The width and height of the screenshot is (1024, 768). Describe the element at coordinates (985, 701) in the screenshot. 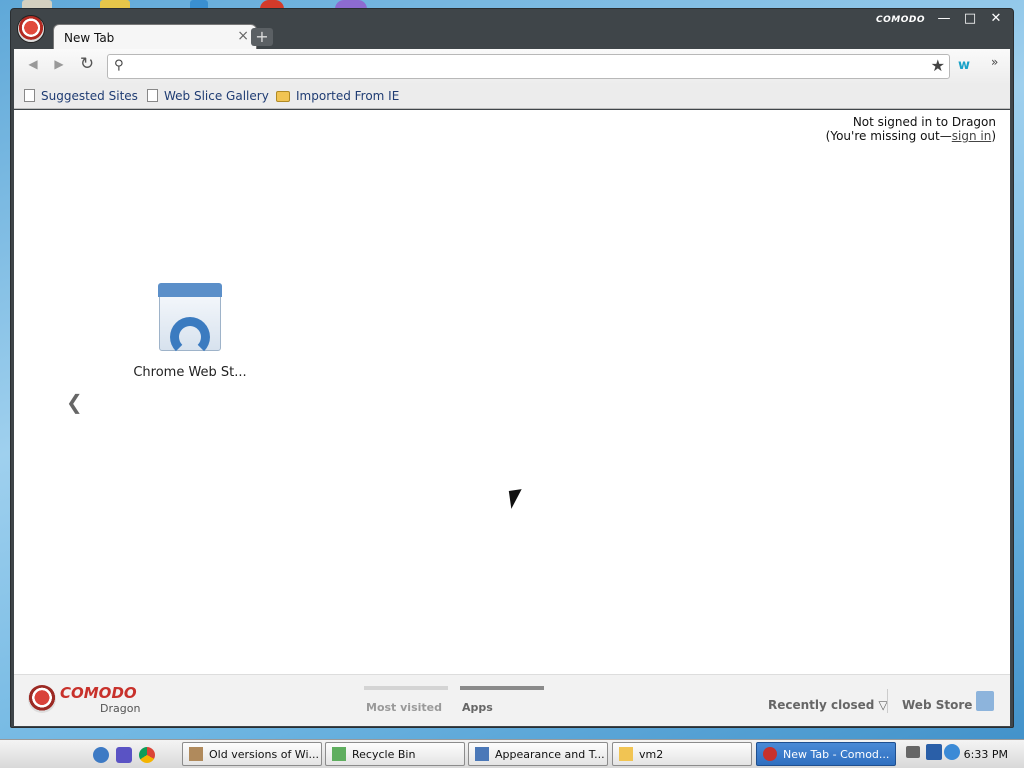

I see `web-store-mini-icon` at that location.